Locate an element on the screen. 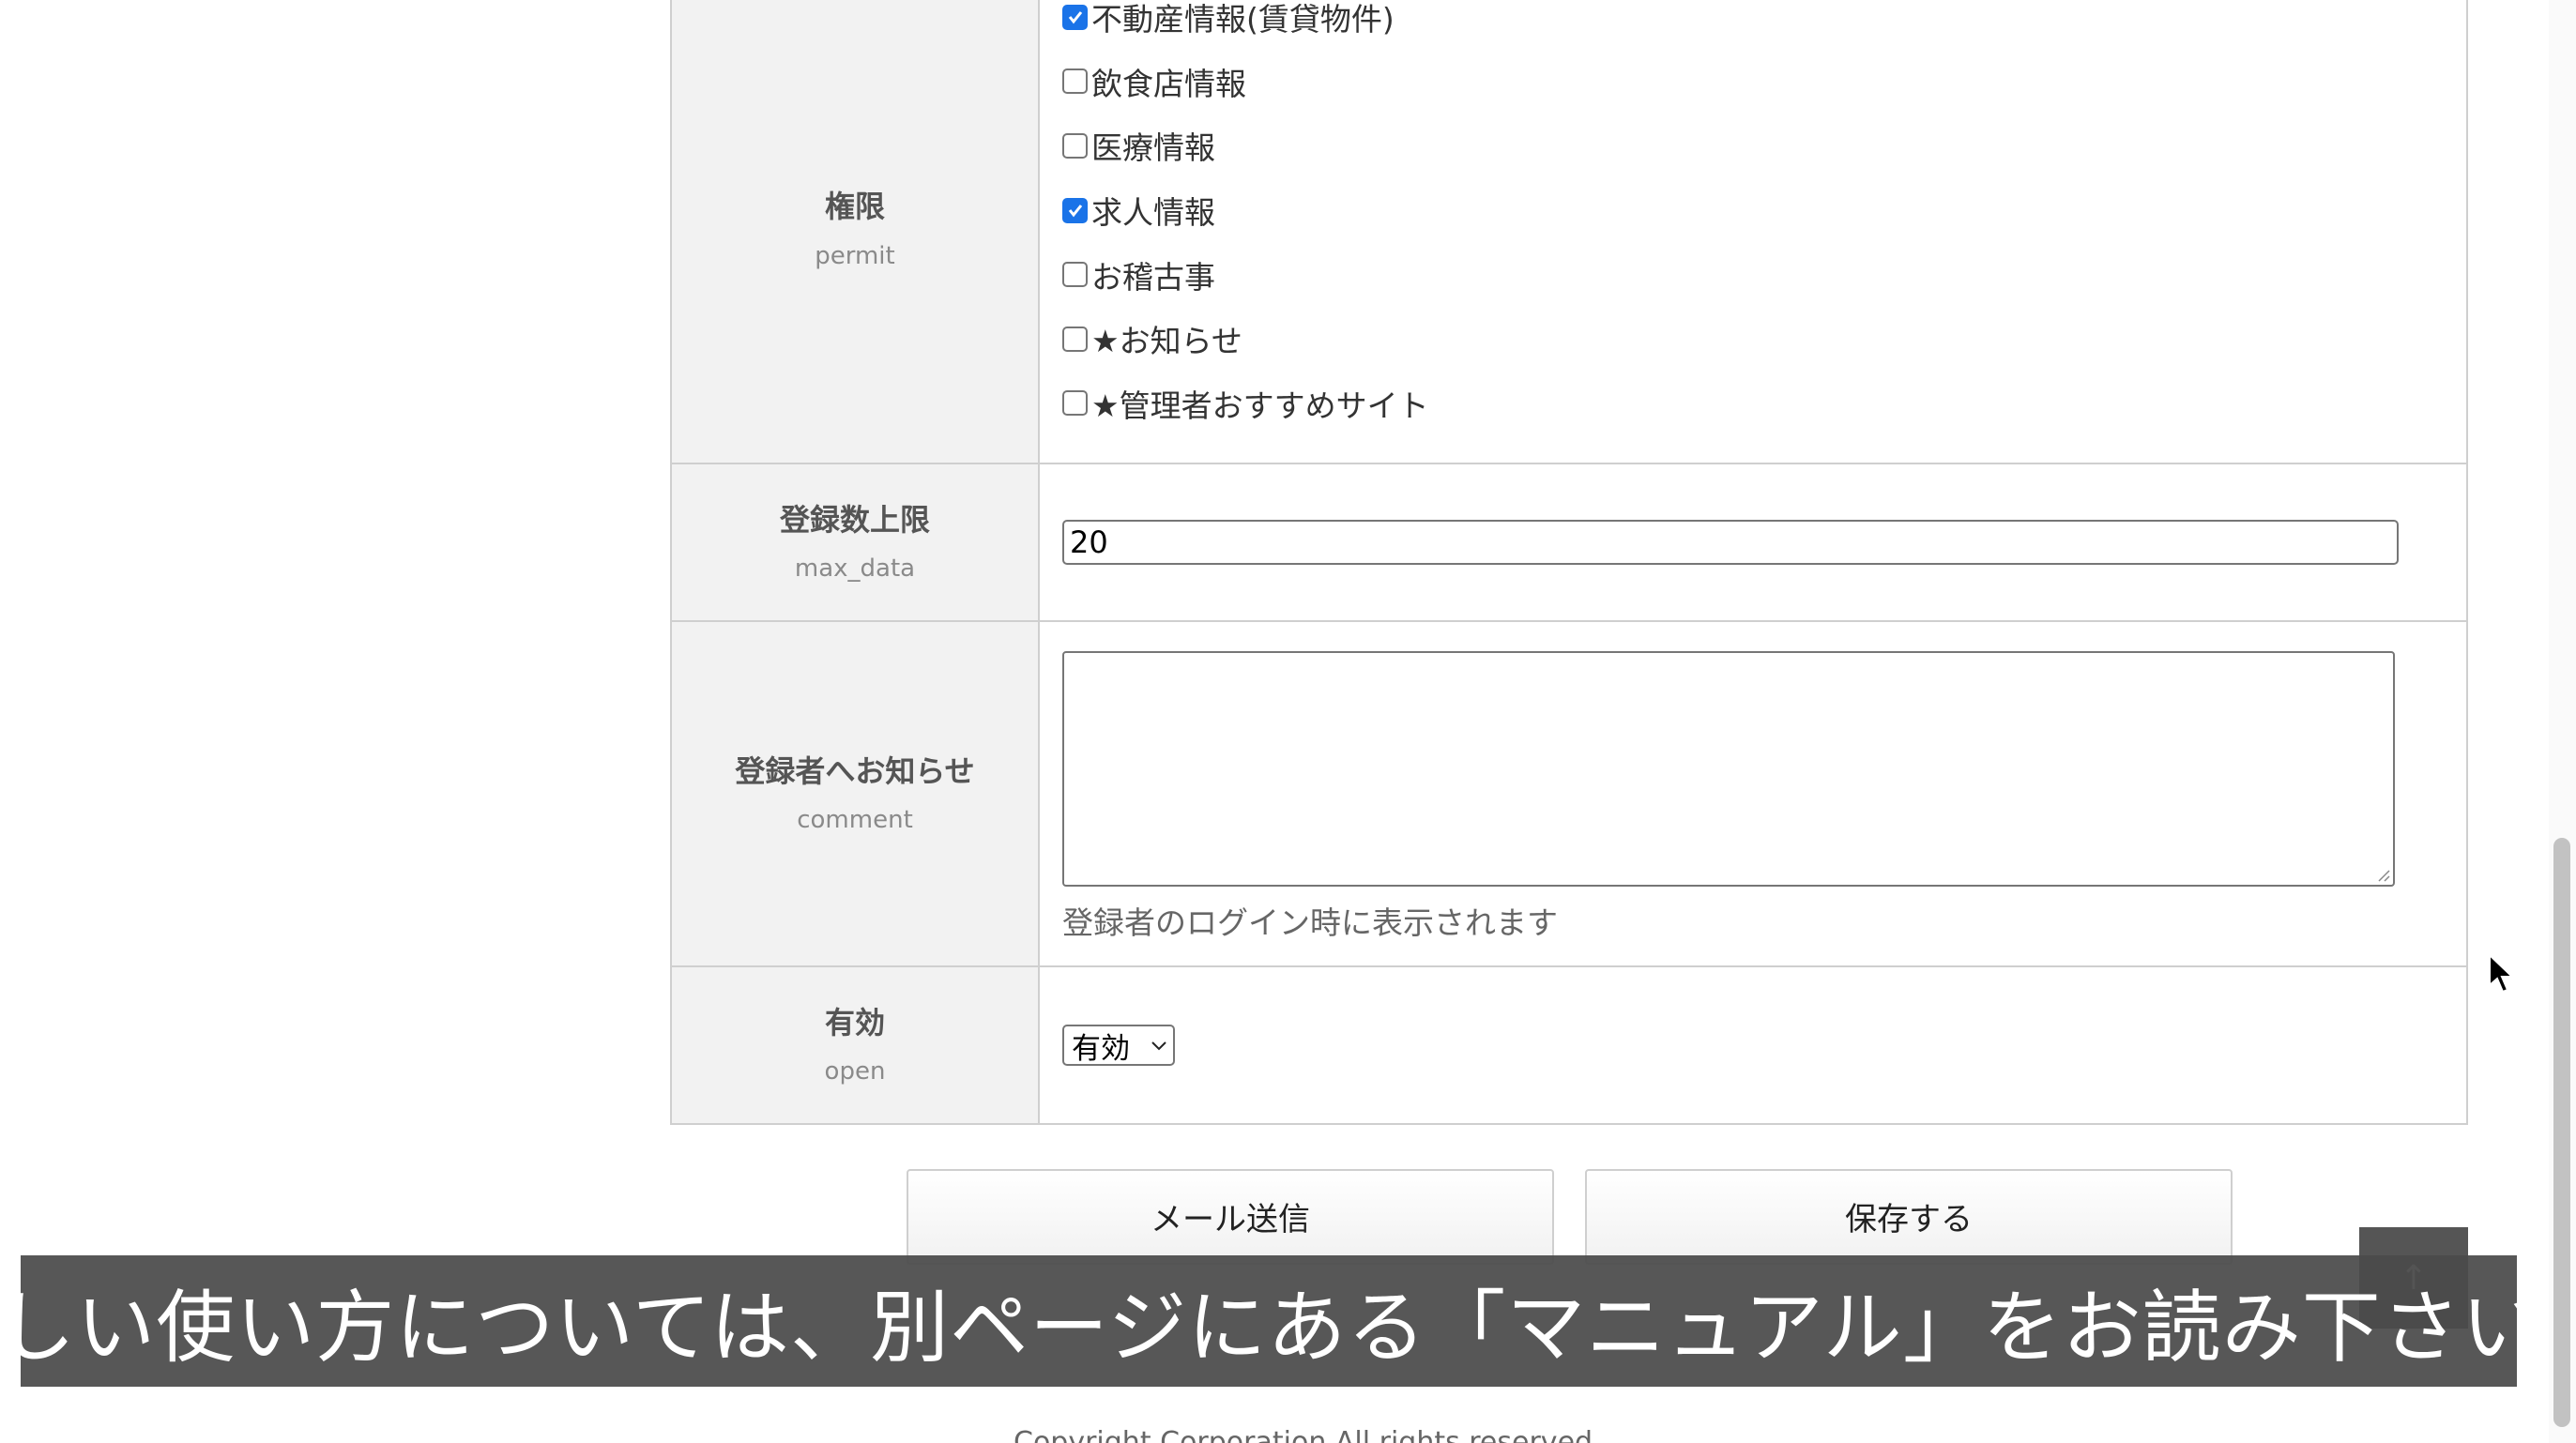 Image resolution: width=2576 pixels, height=1443 pixels. chevron-down-icon is located at coordinates (1158, 1046).